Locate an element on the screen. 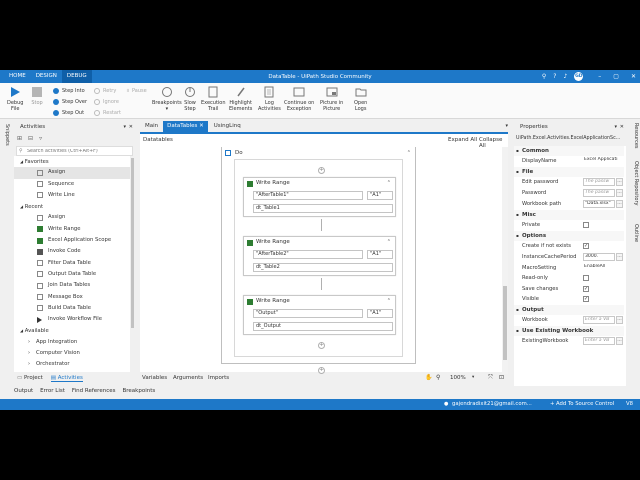 This screenshot has width=640, height=480. recent-invoke-code: Invoke Code is located at coordinates (72, 251).